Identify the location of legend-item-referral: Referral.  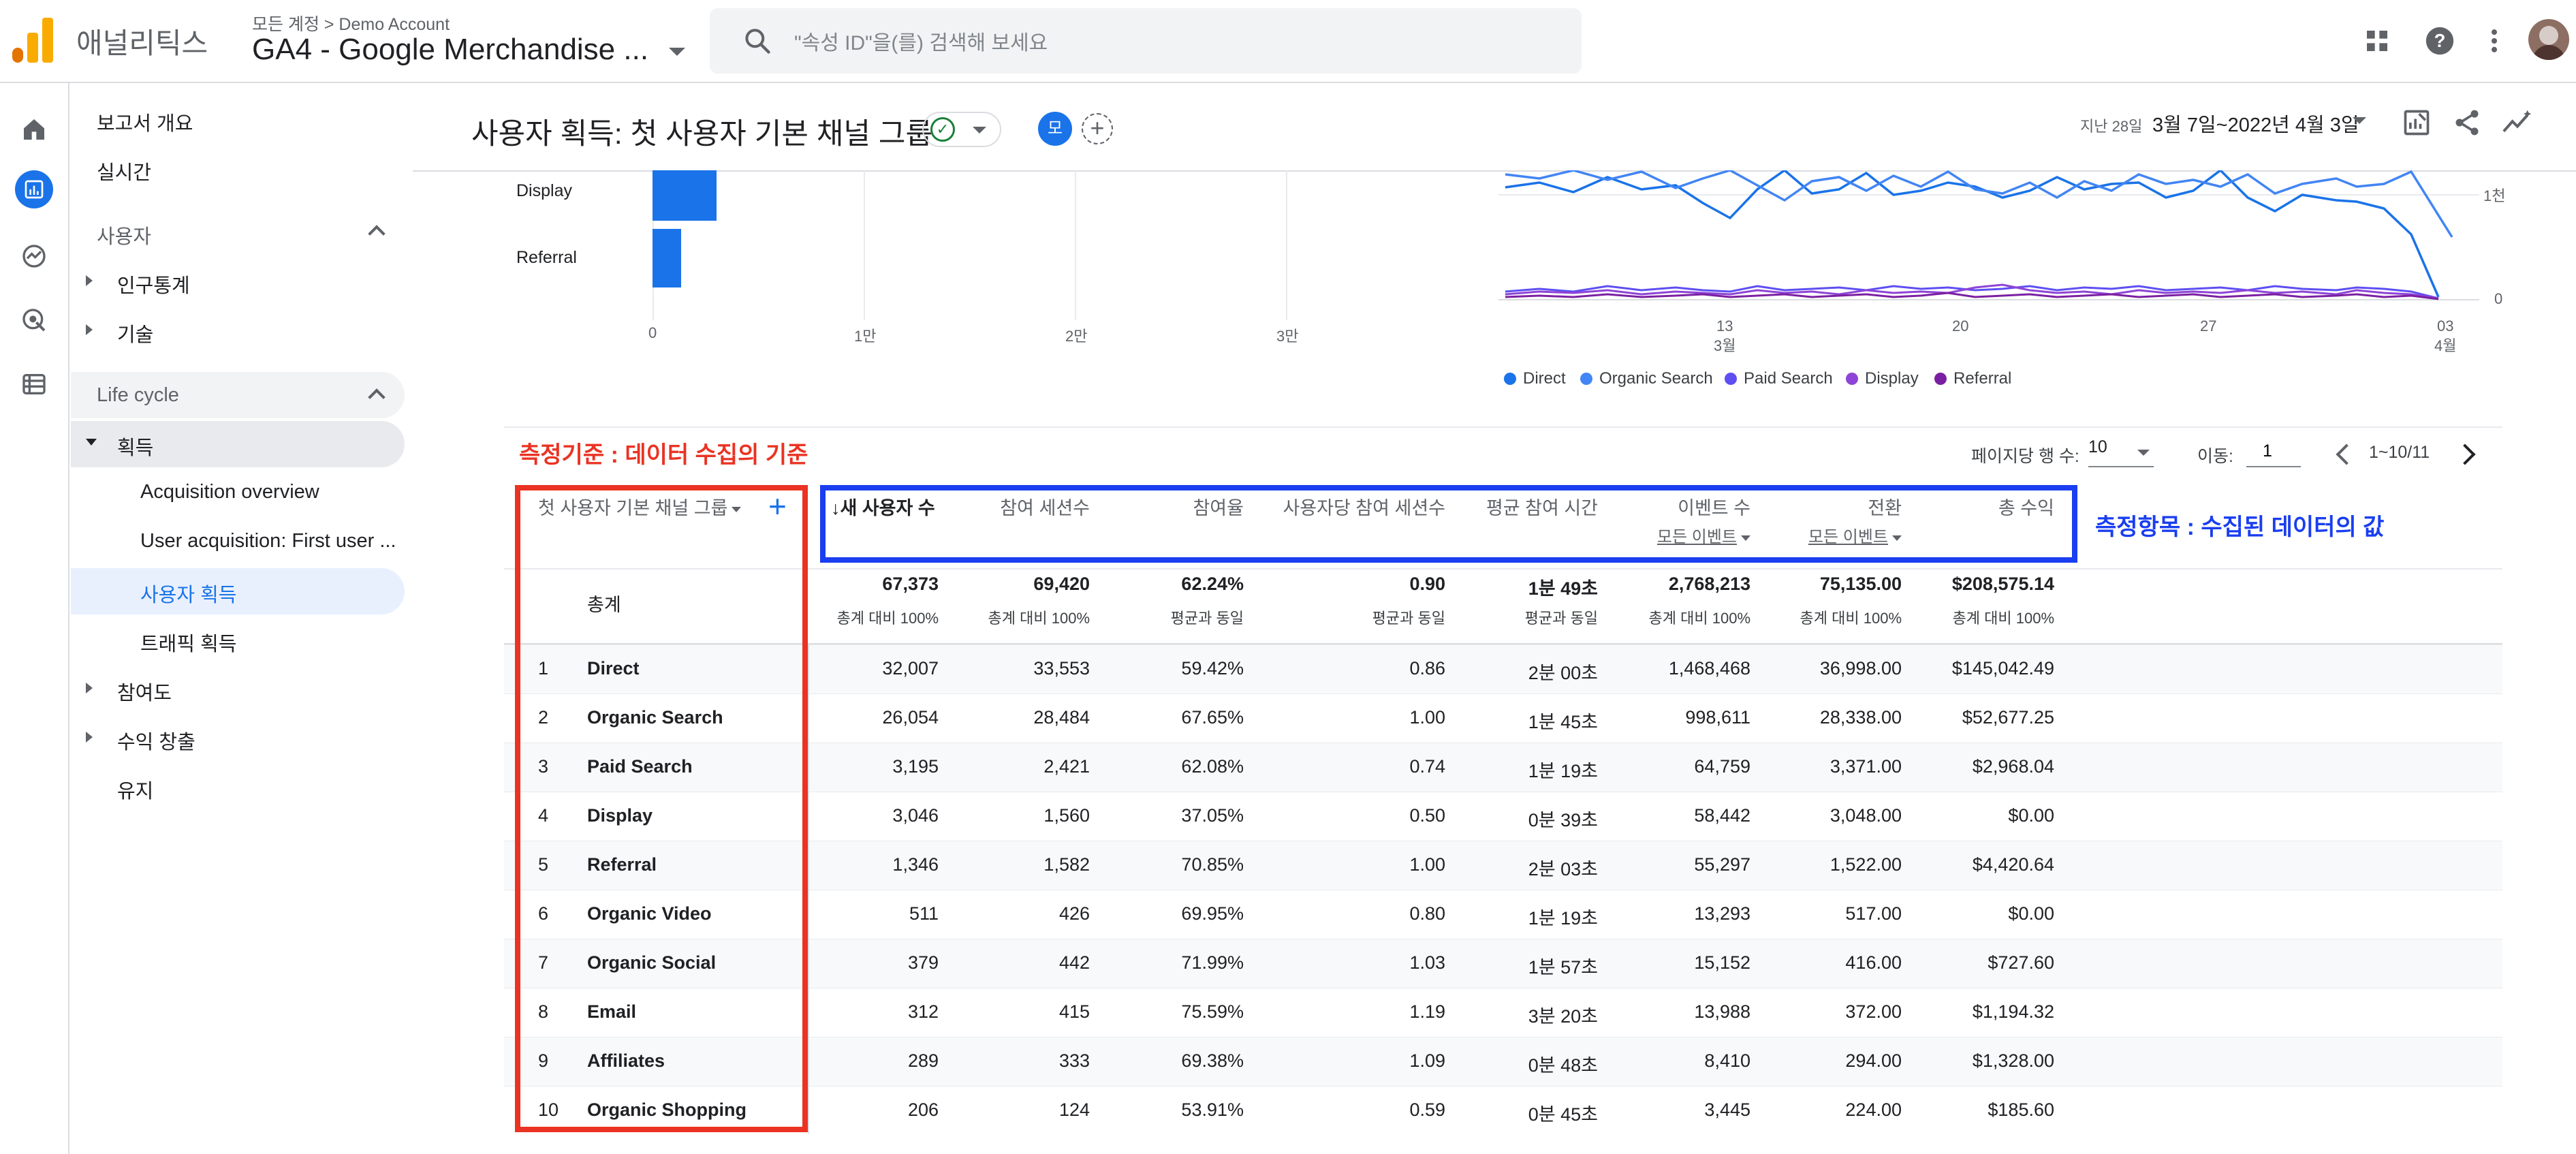
(1972, 379).